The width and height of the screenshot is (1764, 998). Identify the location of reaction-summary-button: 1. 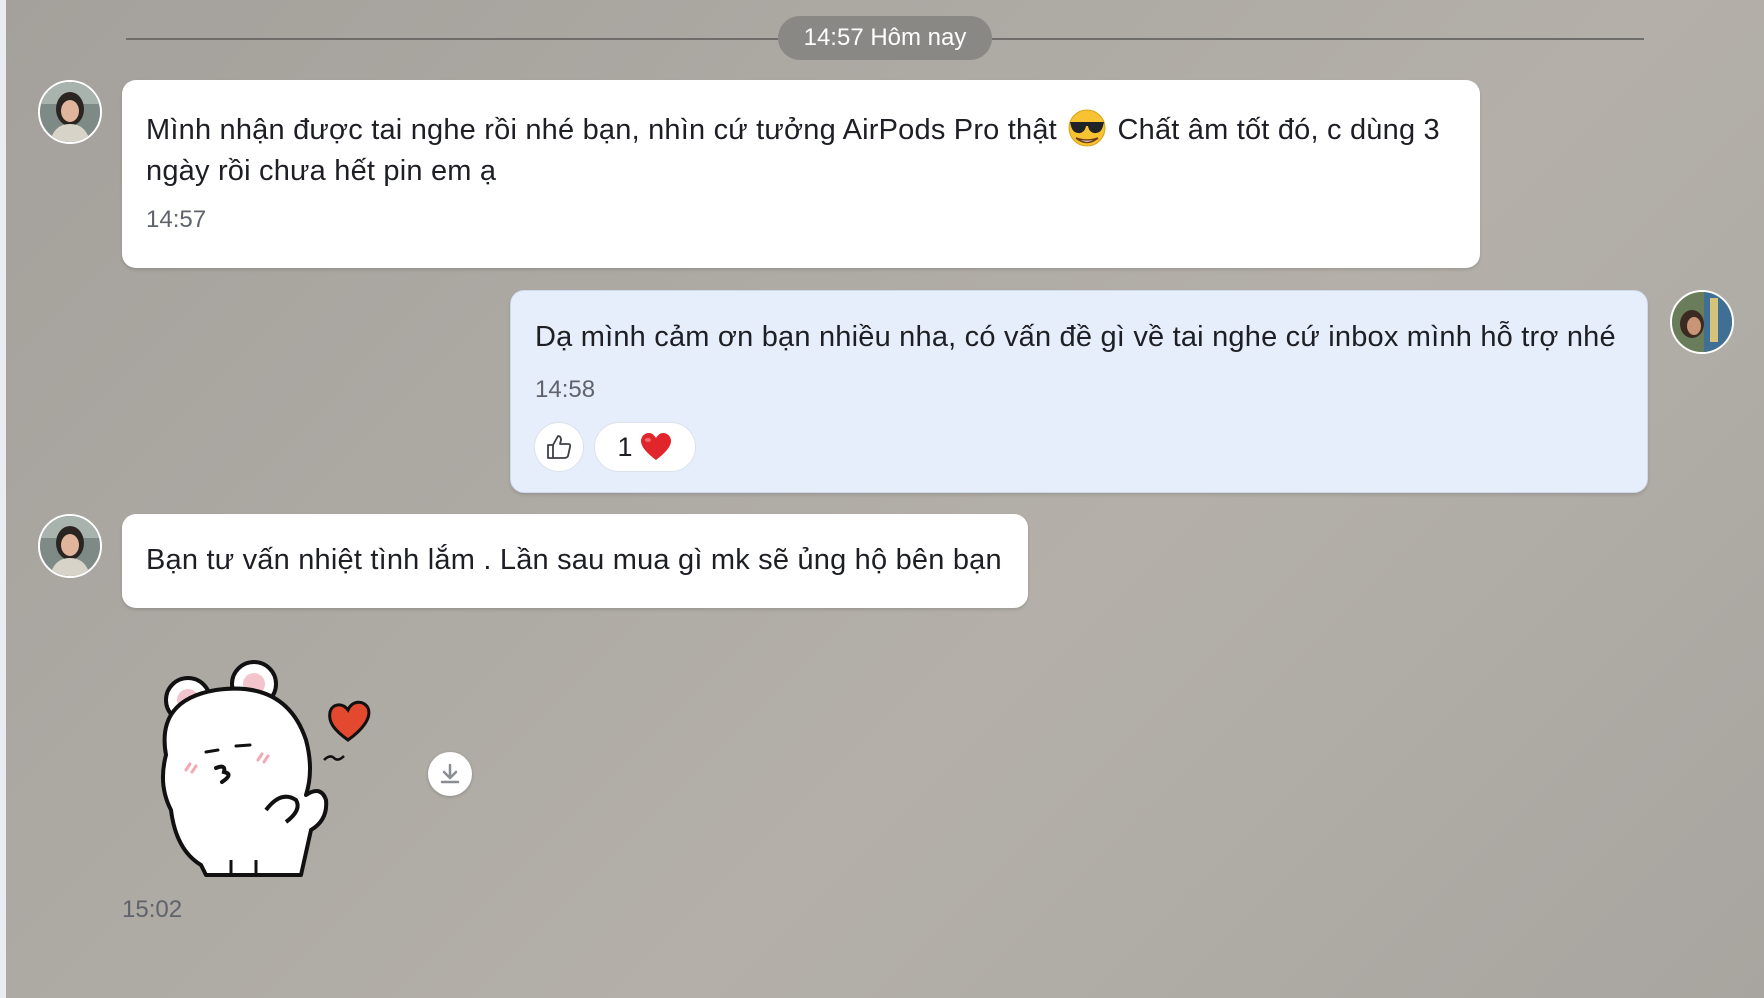
(645, 447).